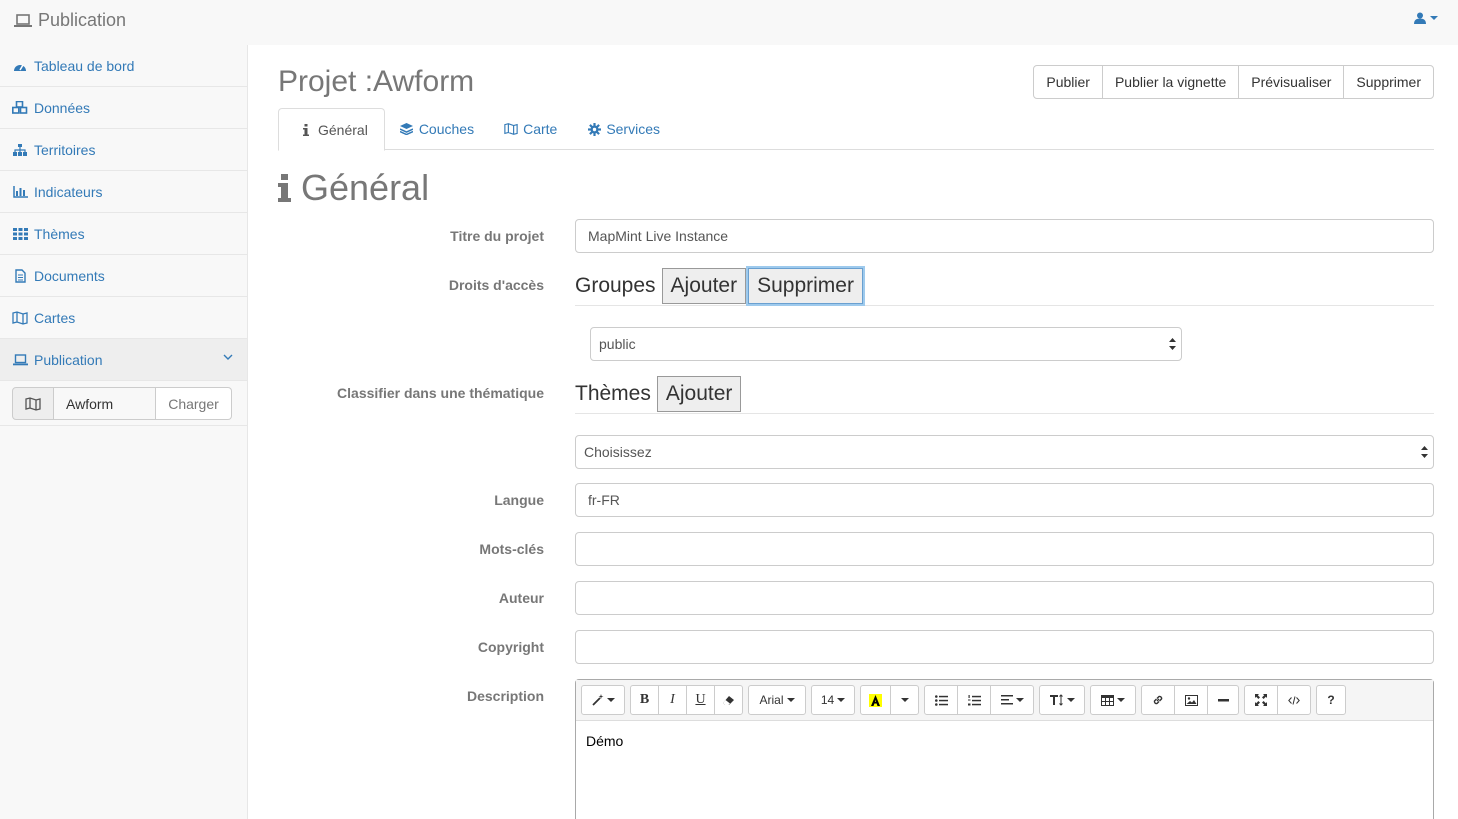 This screenshot has width=1458, height=819. Describe the element at coordinates (1426, 18) in the screenshot. I see `user-menu` at that location.